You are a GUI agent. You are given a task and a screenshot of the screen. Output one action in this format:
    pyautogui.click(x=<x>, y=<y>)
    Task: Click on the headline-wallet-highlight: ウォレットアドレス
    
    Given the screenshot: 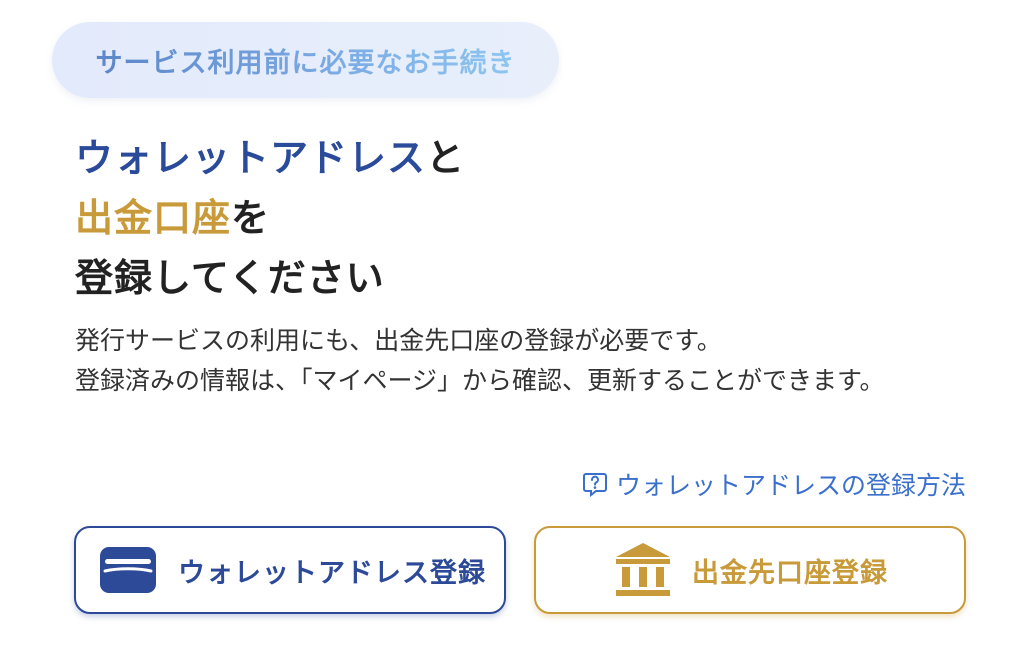 What is the action you would take?
    pyautogui.click(x=251, y=158)
    